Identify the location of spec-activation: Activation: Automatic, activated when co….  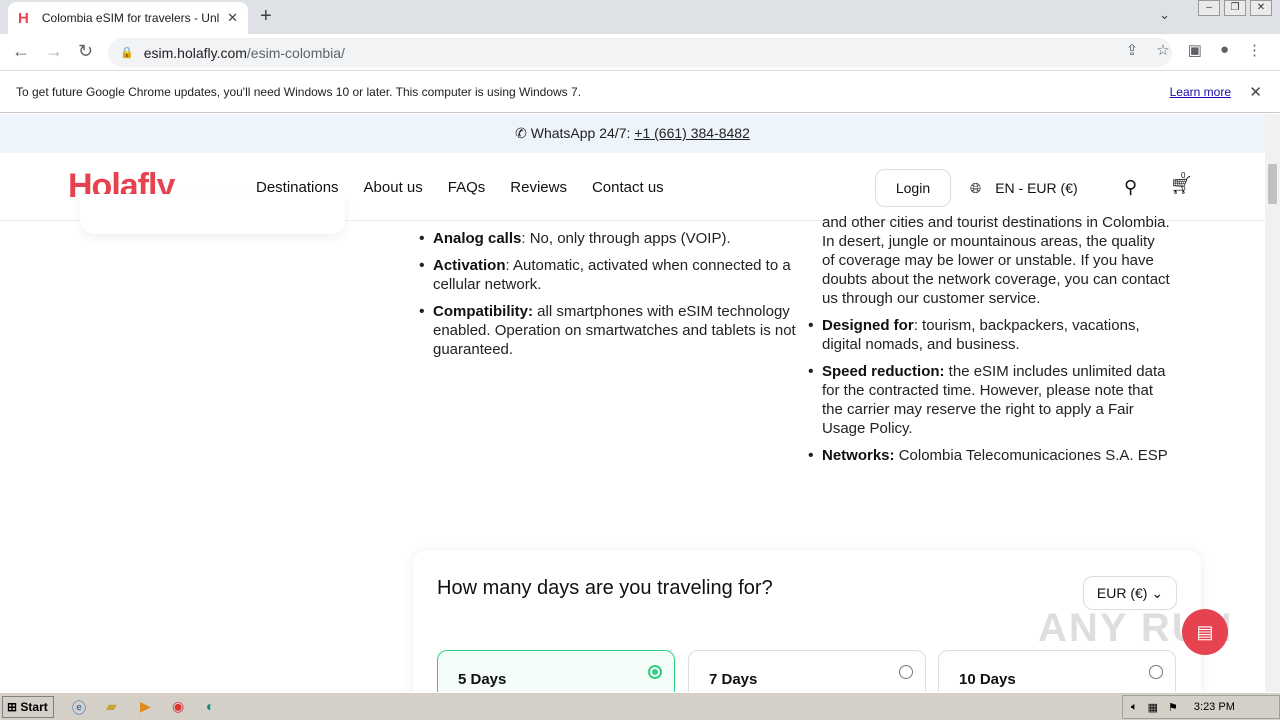
(607, 275).